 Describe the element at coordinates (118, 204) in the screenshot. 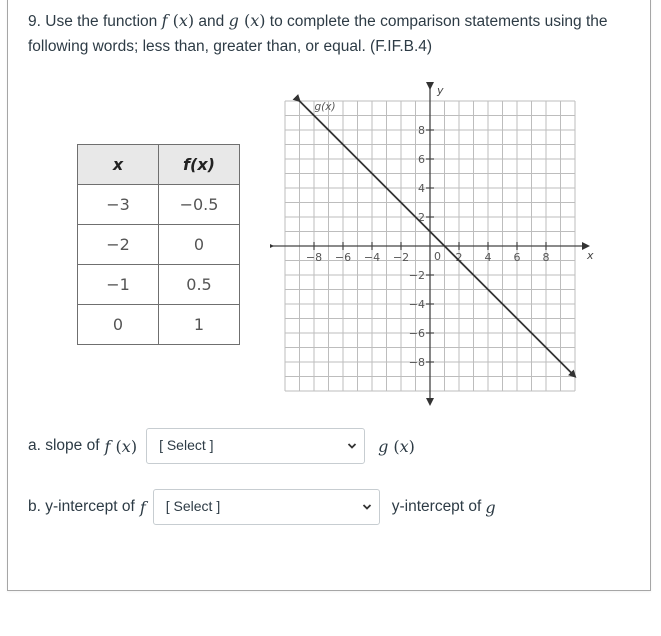

I see `cell-x: −3` at that location.